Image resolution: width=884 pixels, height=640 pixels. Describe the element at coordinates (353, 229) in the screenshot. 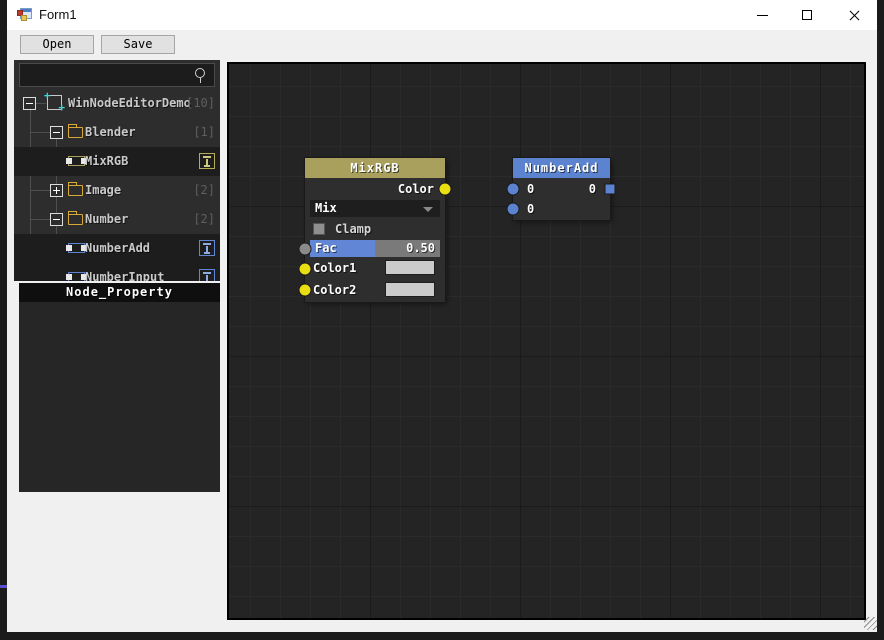

I see `clamp-label: Clamp` at that location.